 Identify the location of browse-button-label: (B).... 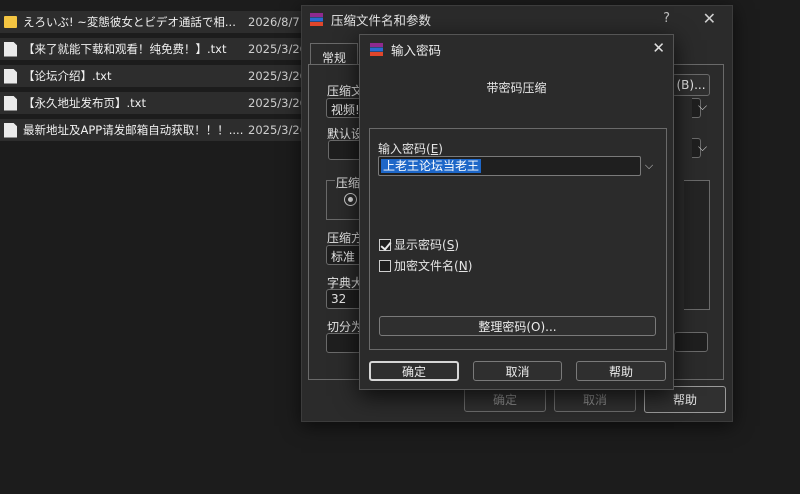
(691, 85).